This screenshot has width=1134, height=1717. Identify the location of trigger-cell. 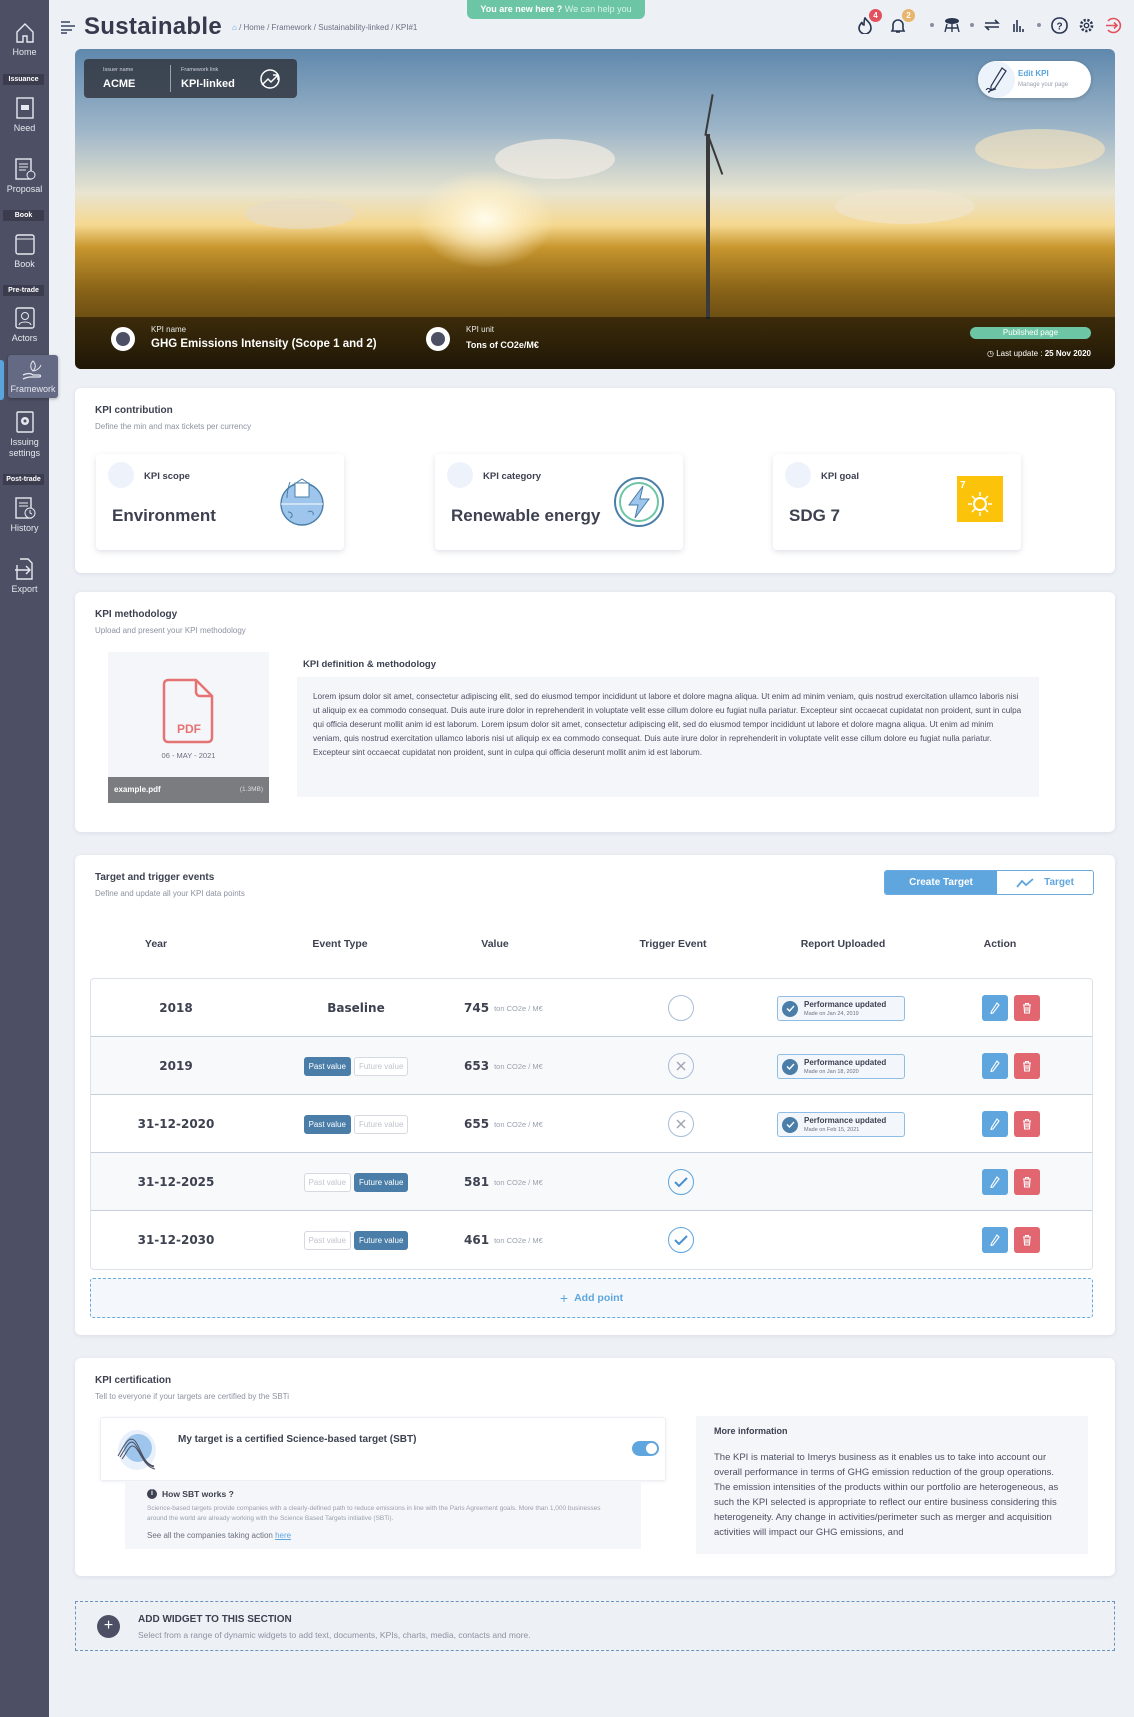
(681, 1008).